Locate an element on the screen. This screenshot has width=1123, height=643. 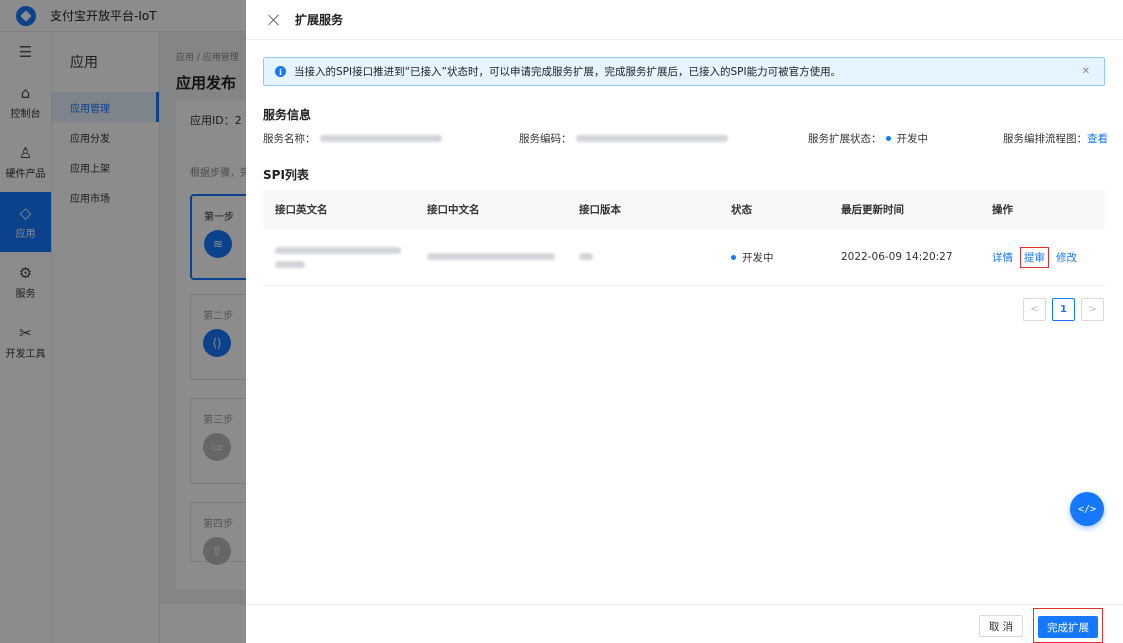
row-actions: 详情 提审 修改 is located at coordinates (1034, 257).